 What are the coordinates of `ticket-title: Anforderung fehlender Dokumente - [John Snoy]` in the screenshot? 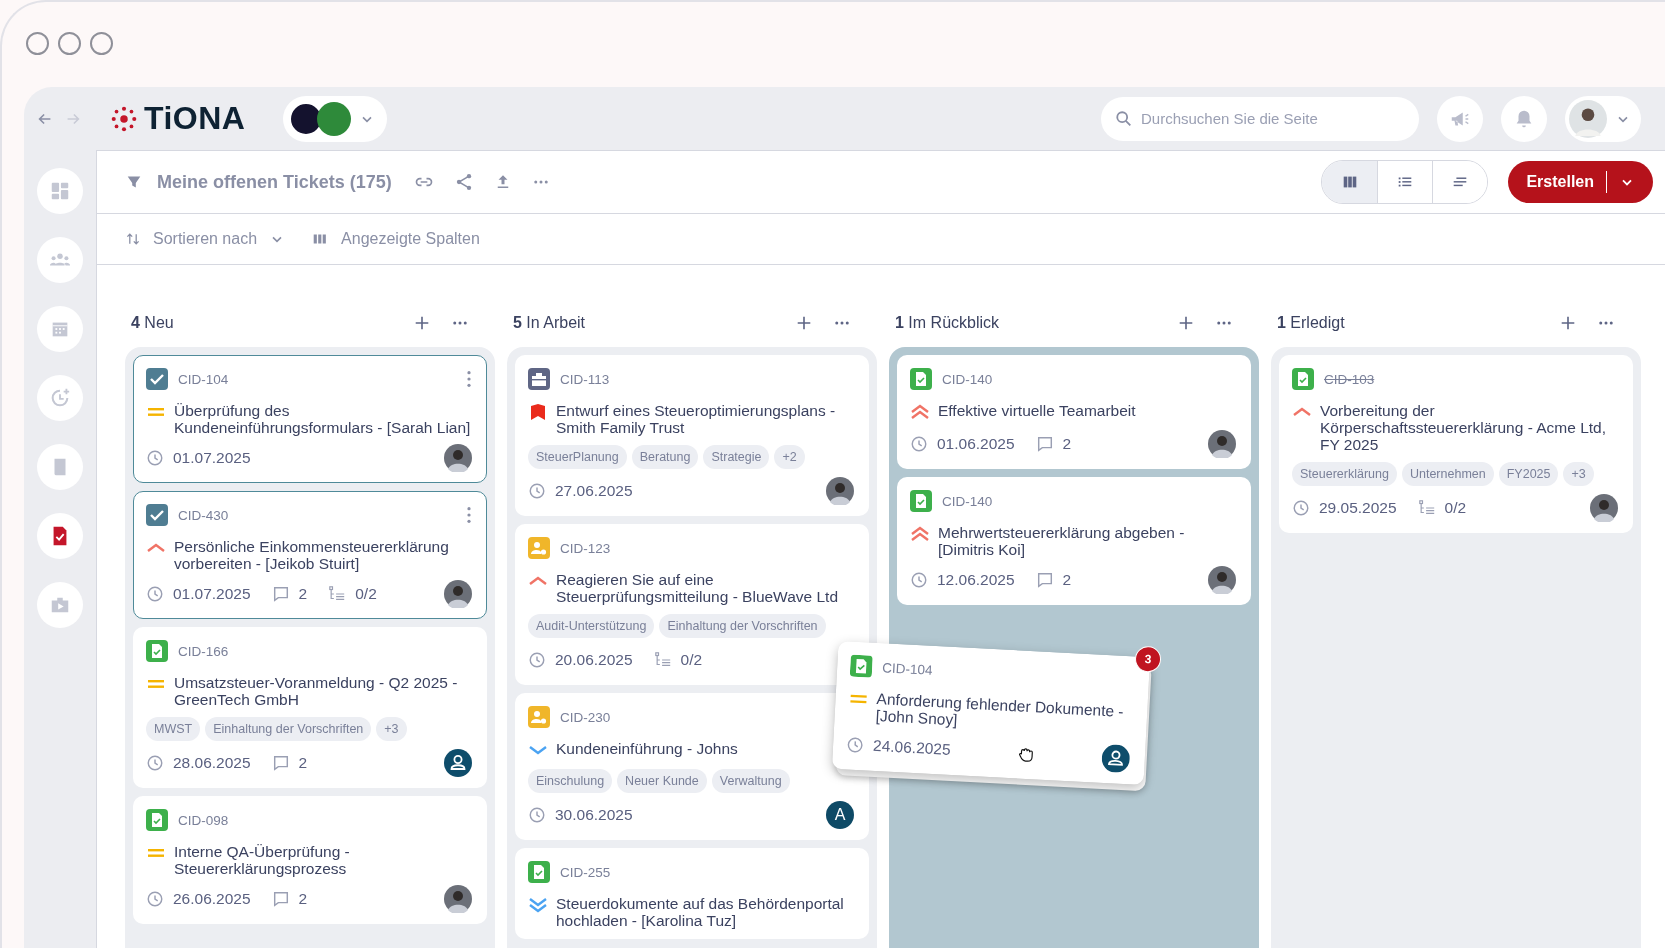 It's located at (1000, 710).